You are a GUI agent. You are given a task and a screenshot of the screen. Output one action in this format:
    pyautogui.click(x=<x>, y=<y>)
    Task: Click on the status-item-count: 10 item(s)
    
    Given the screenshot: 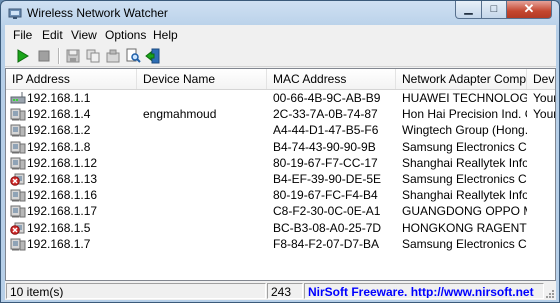 What is the action you would take?
    pyautogui.click(x=136, y=291)
    